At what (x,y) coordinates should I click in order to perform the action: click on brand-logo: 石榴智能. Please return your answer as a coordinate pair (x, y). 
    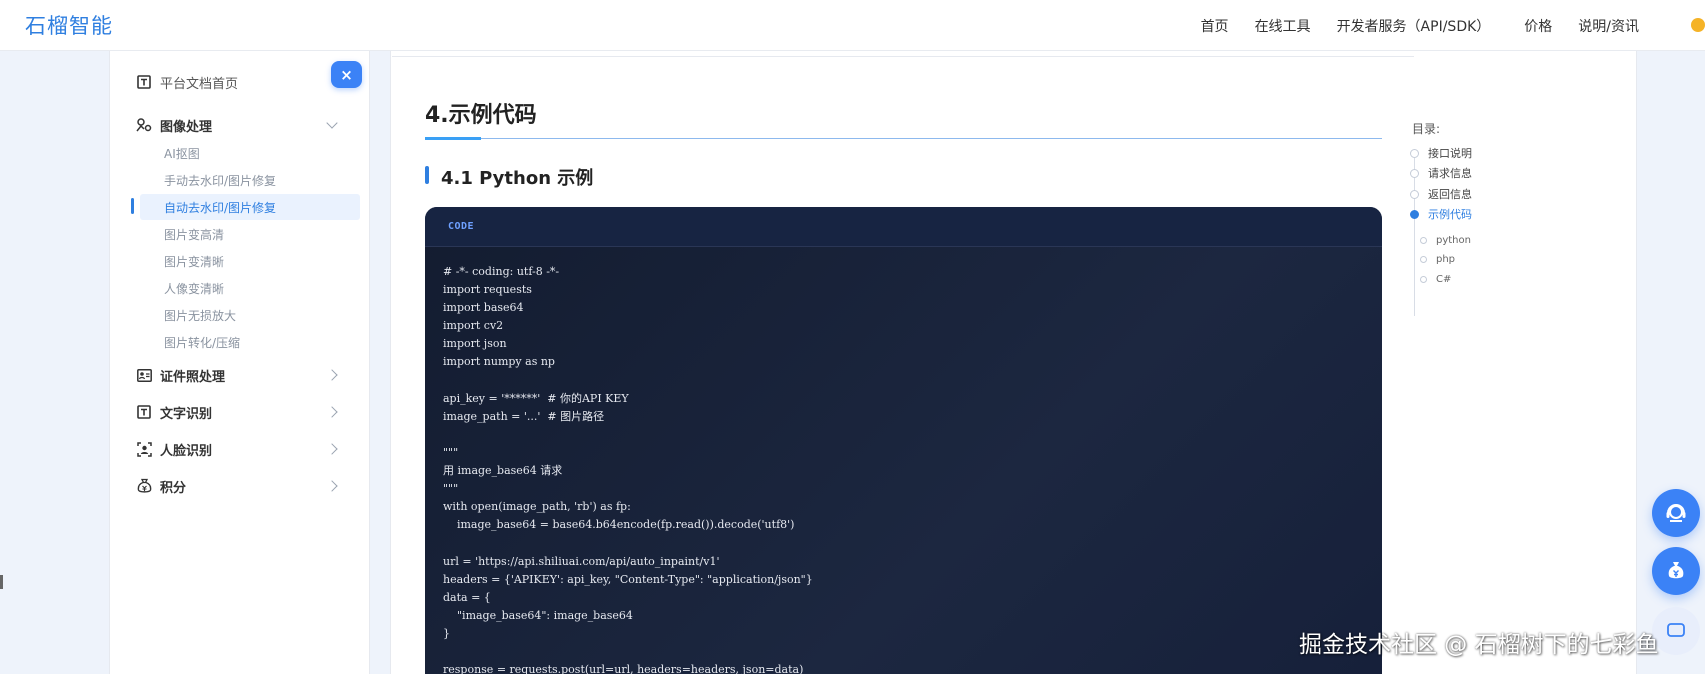
    Looking at the image, I should click on (69, 25).